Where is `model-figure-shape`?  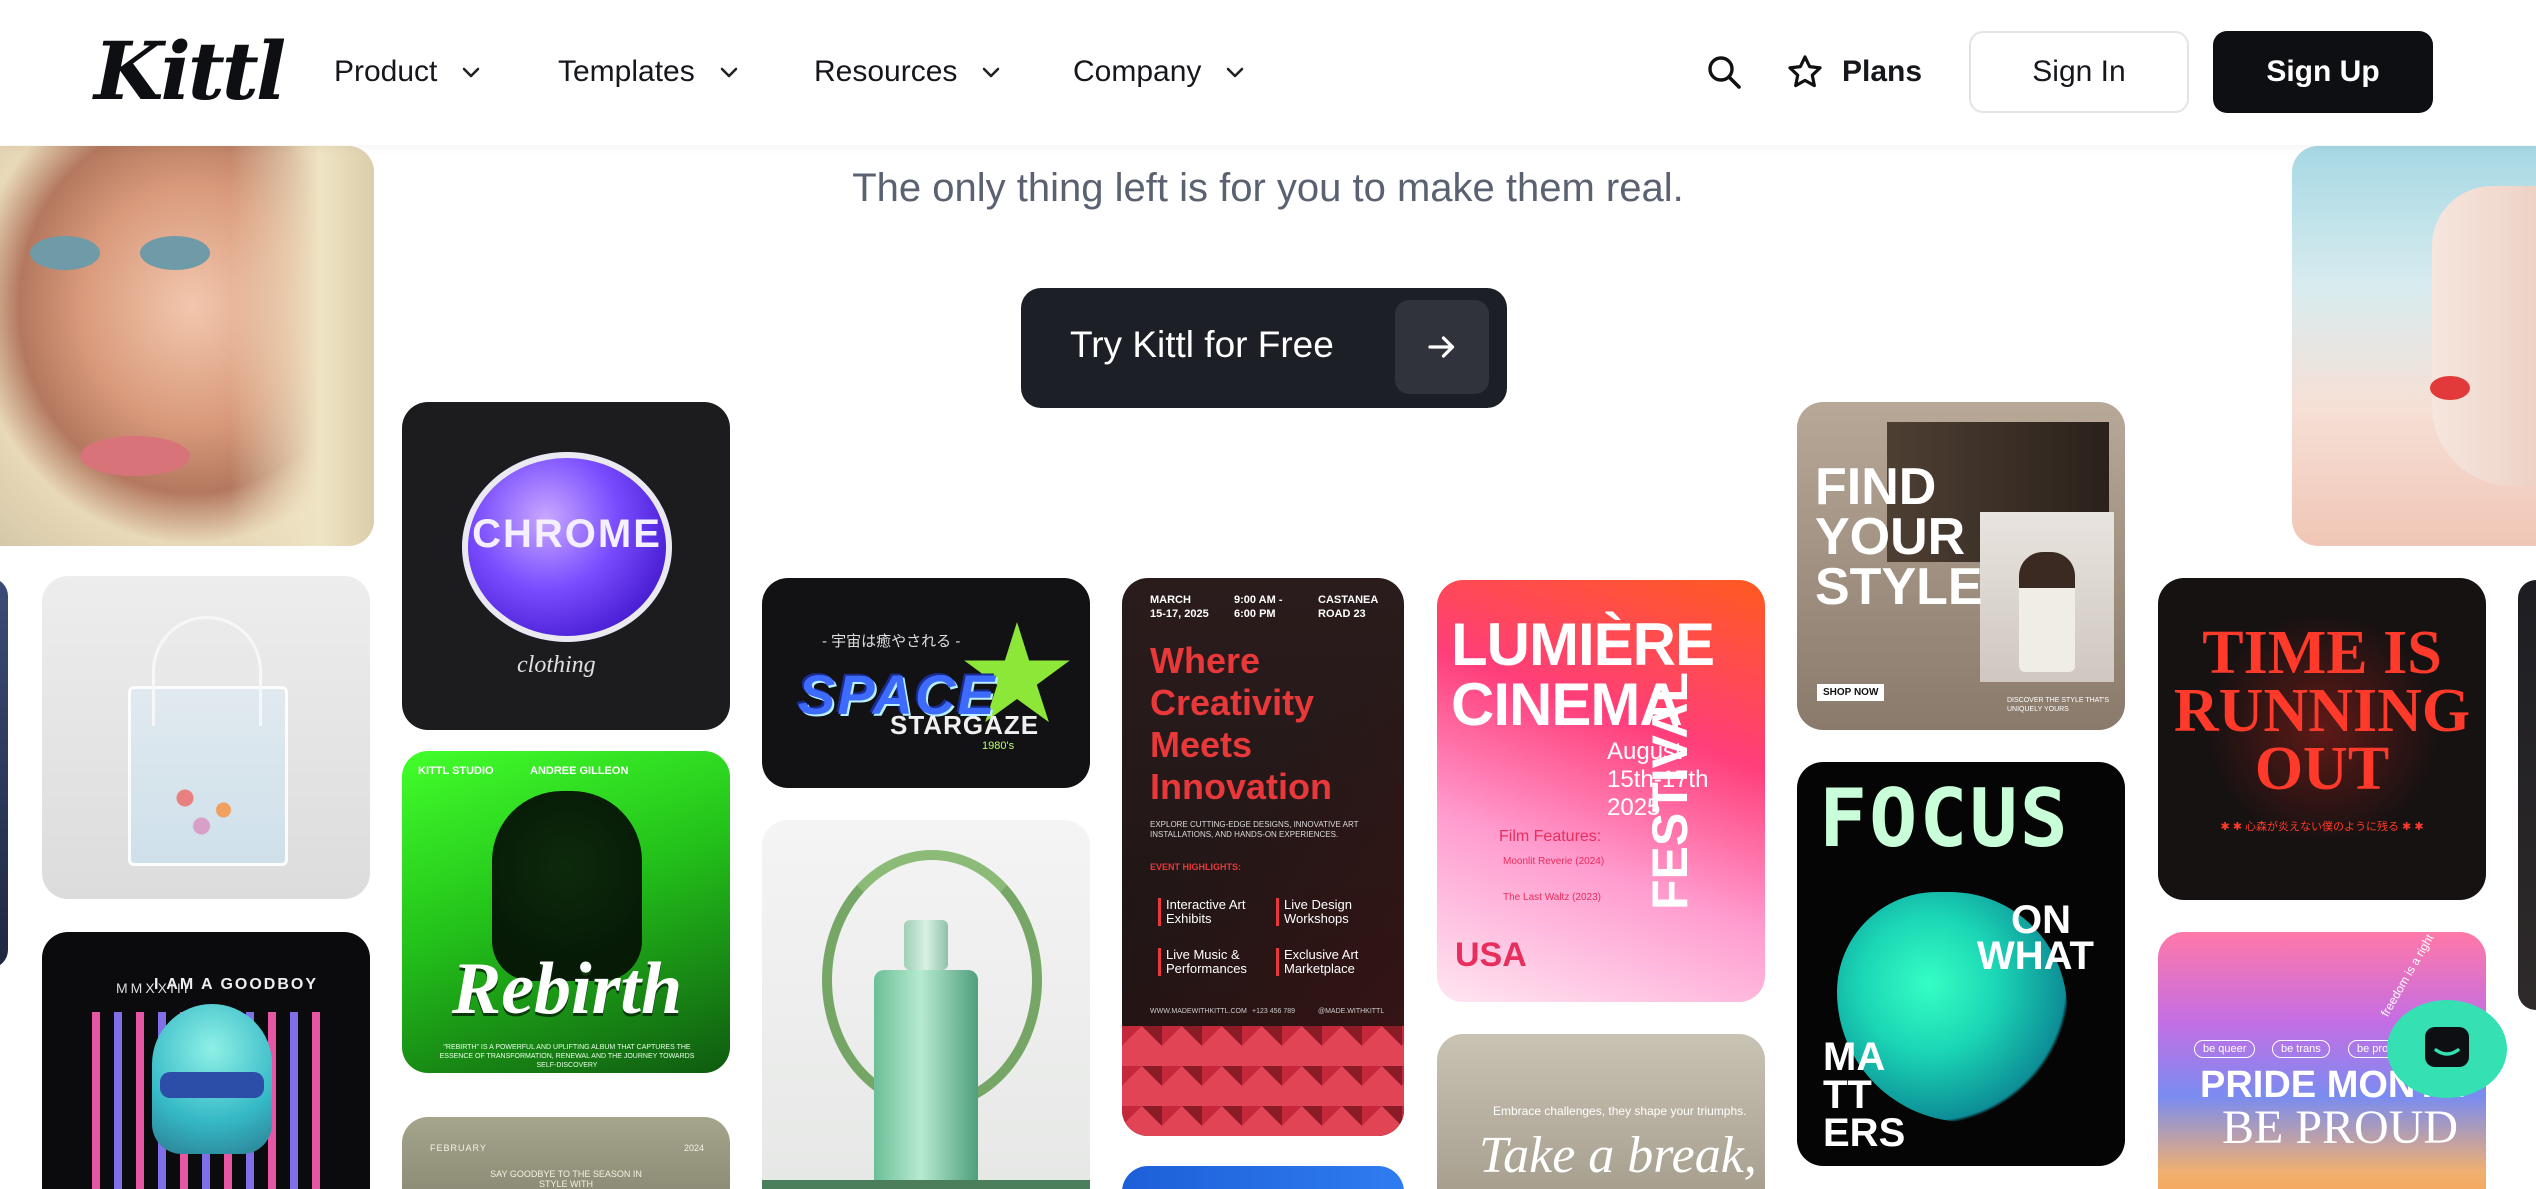
model-figure-shape is located at coordinates (2047, 612).